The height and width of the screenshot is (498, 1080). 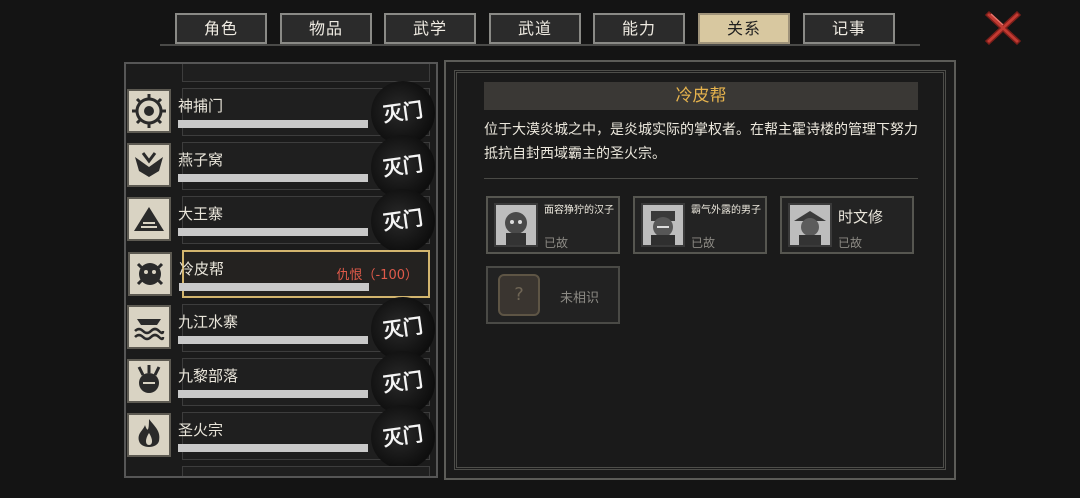 What do you see at coordinates (579, 210) in the screenshot?
I see `member-name: 面容狰狞的汉子` at bounding box center [579, 210].